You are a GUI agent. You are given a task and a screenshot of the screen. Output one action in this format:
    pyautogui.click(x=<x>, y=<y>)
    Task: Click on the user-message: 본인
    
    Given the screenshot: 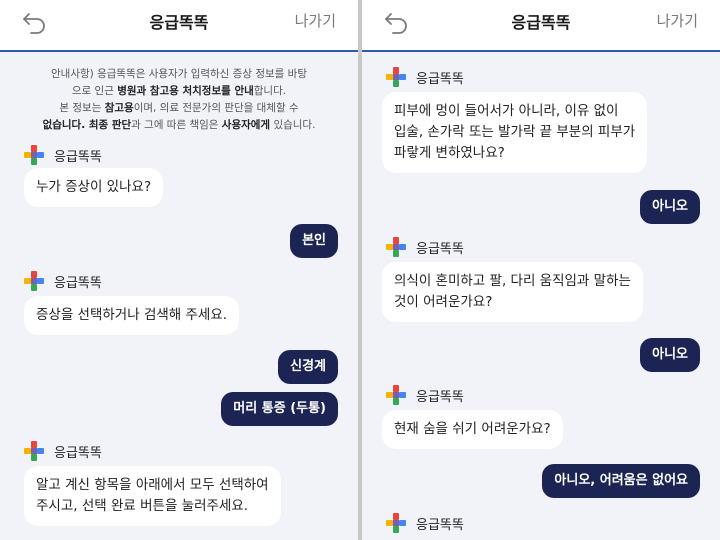 What is the action you would take?
    pyautogui.click(x=314, y=241)
    